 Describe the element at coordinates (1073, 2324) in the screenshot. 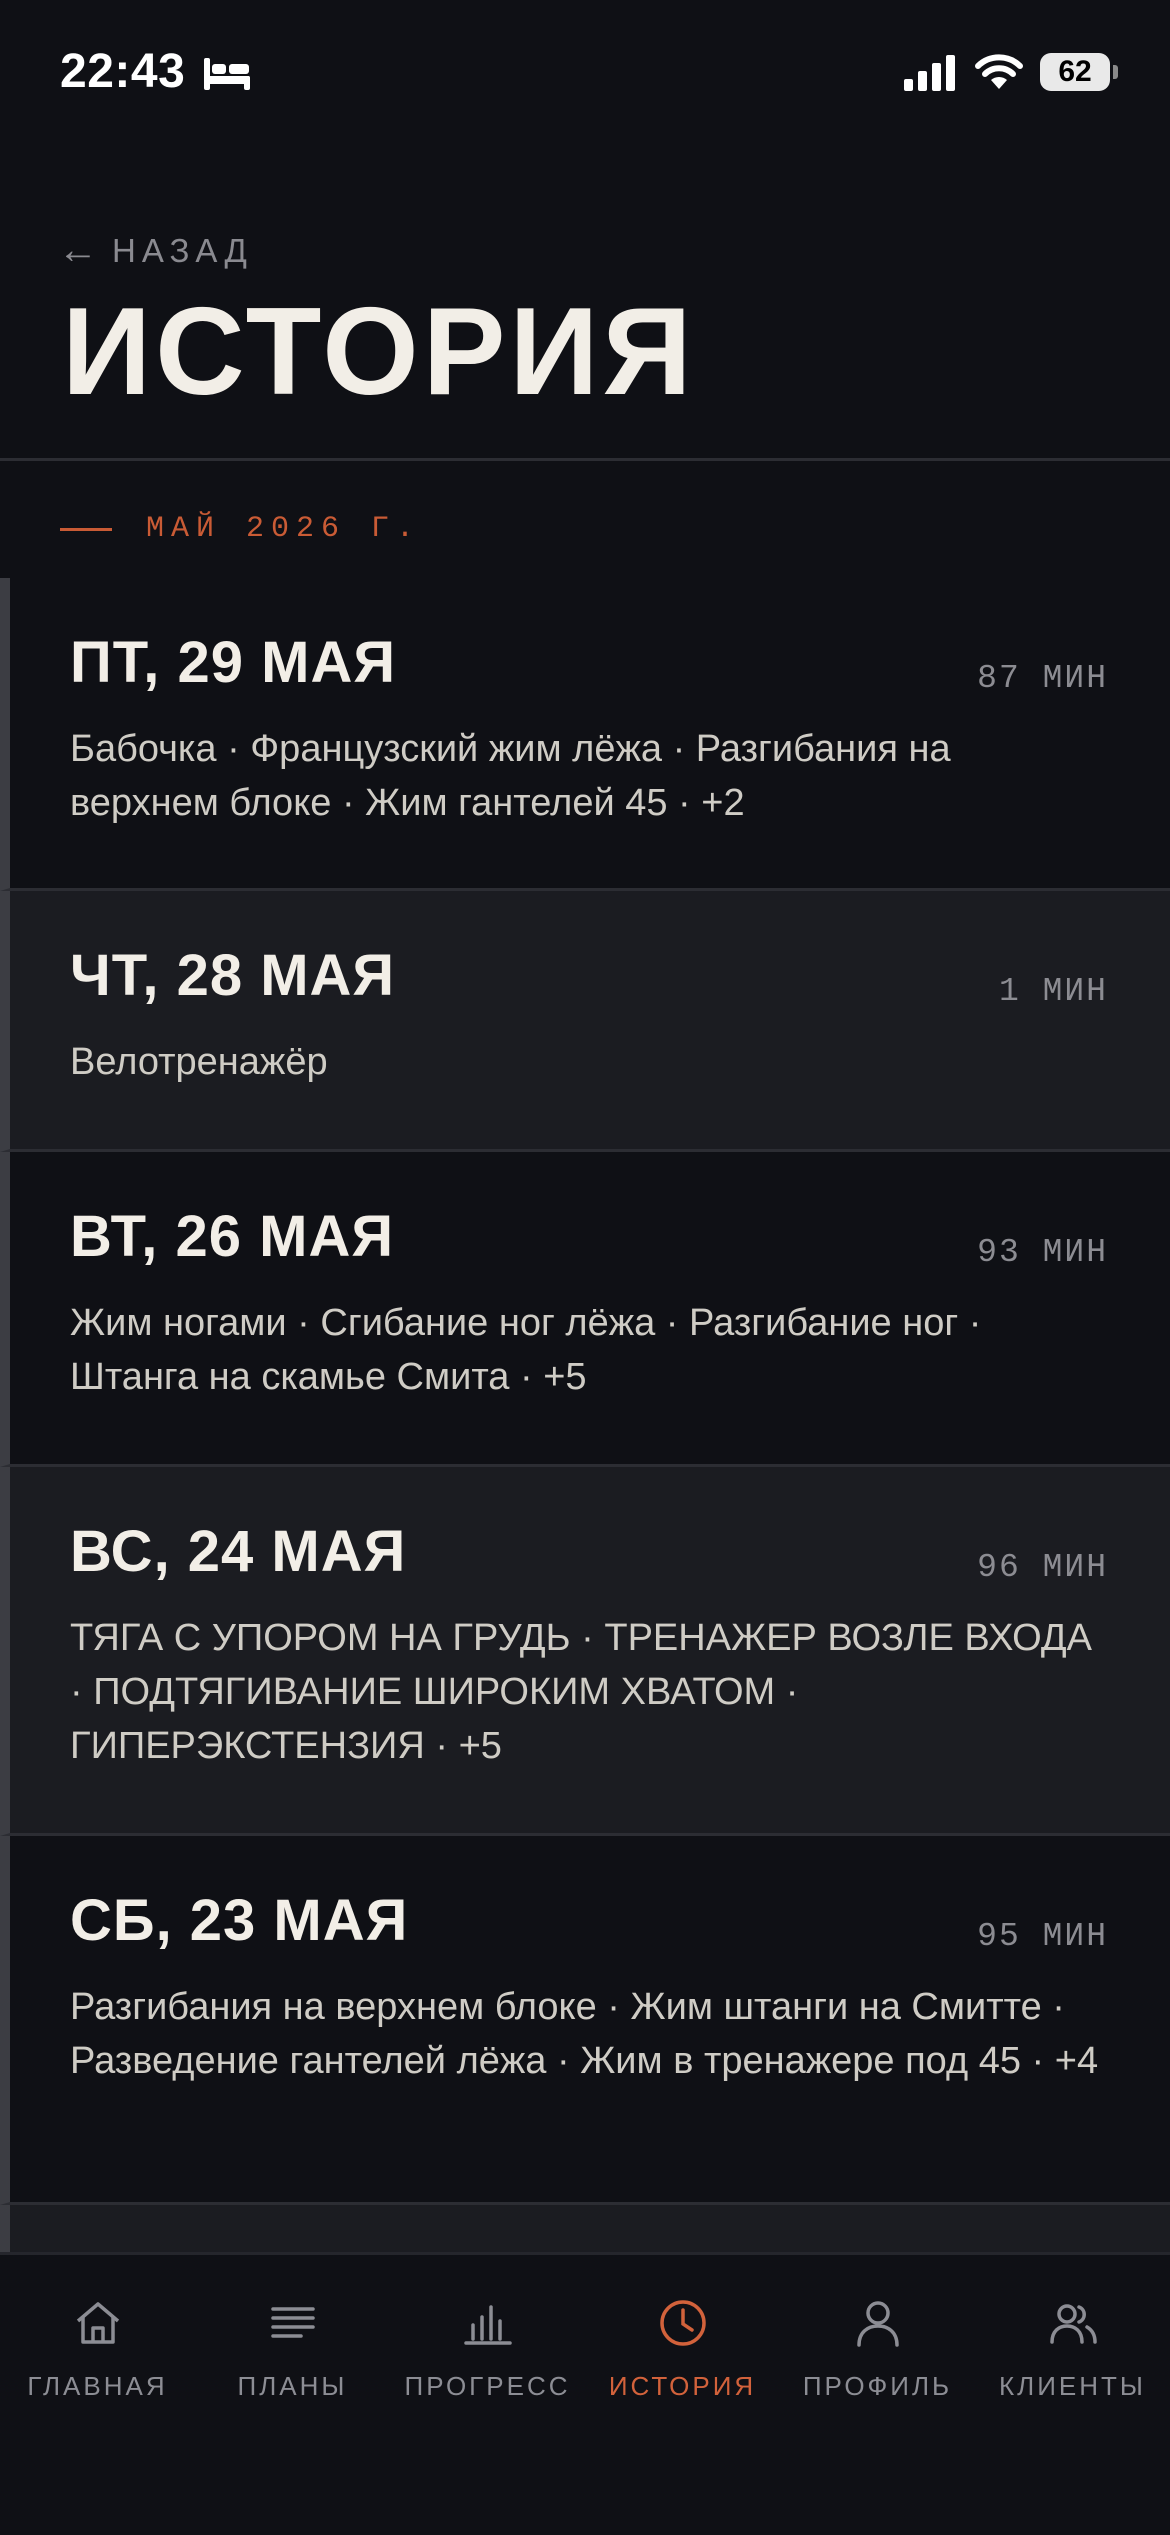

I see `users-icon` at that location.